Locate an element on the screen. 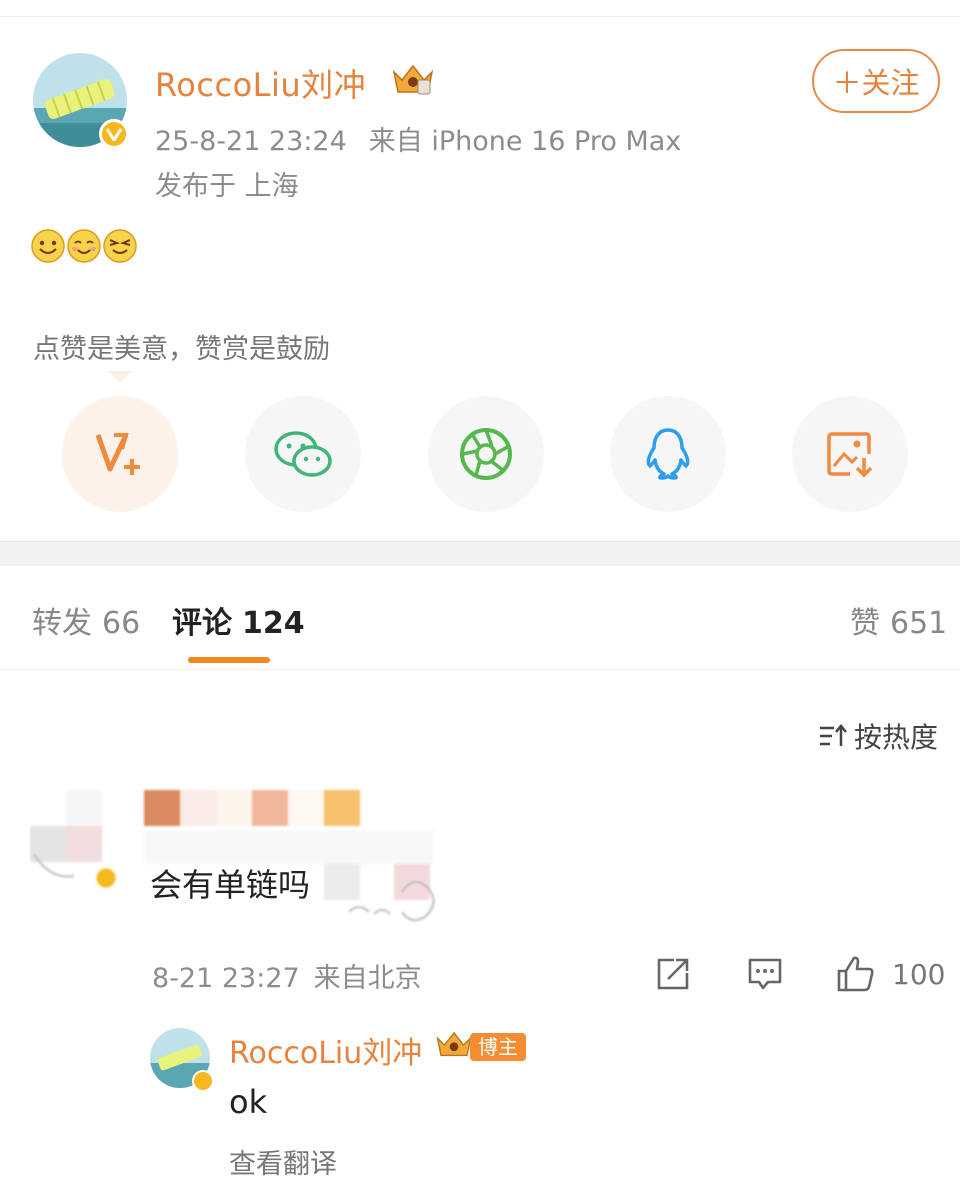  follow-button: ＋关注 is located at coordinates (876, 81).